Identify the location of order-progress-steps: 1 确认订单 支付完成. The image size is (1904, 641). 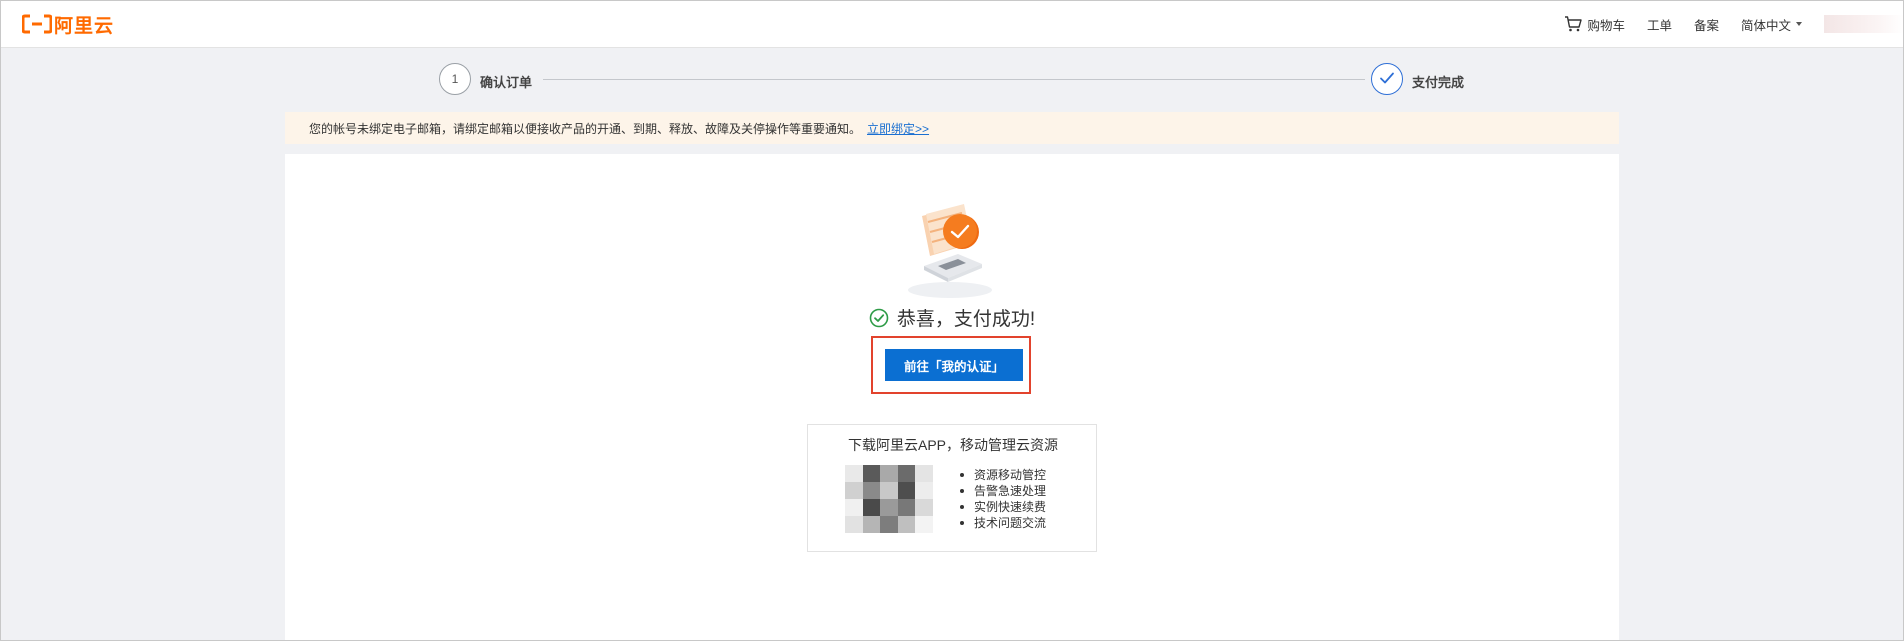
(952, 80).